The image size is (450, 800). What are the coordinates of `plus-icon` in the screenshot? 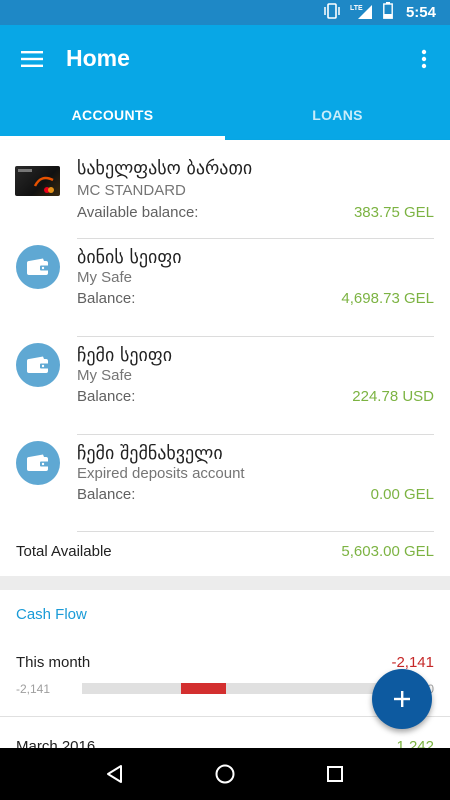 It's located at (402, 699).